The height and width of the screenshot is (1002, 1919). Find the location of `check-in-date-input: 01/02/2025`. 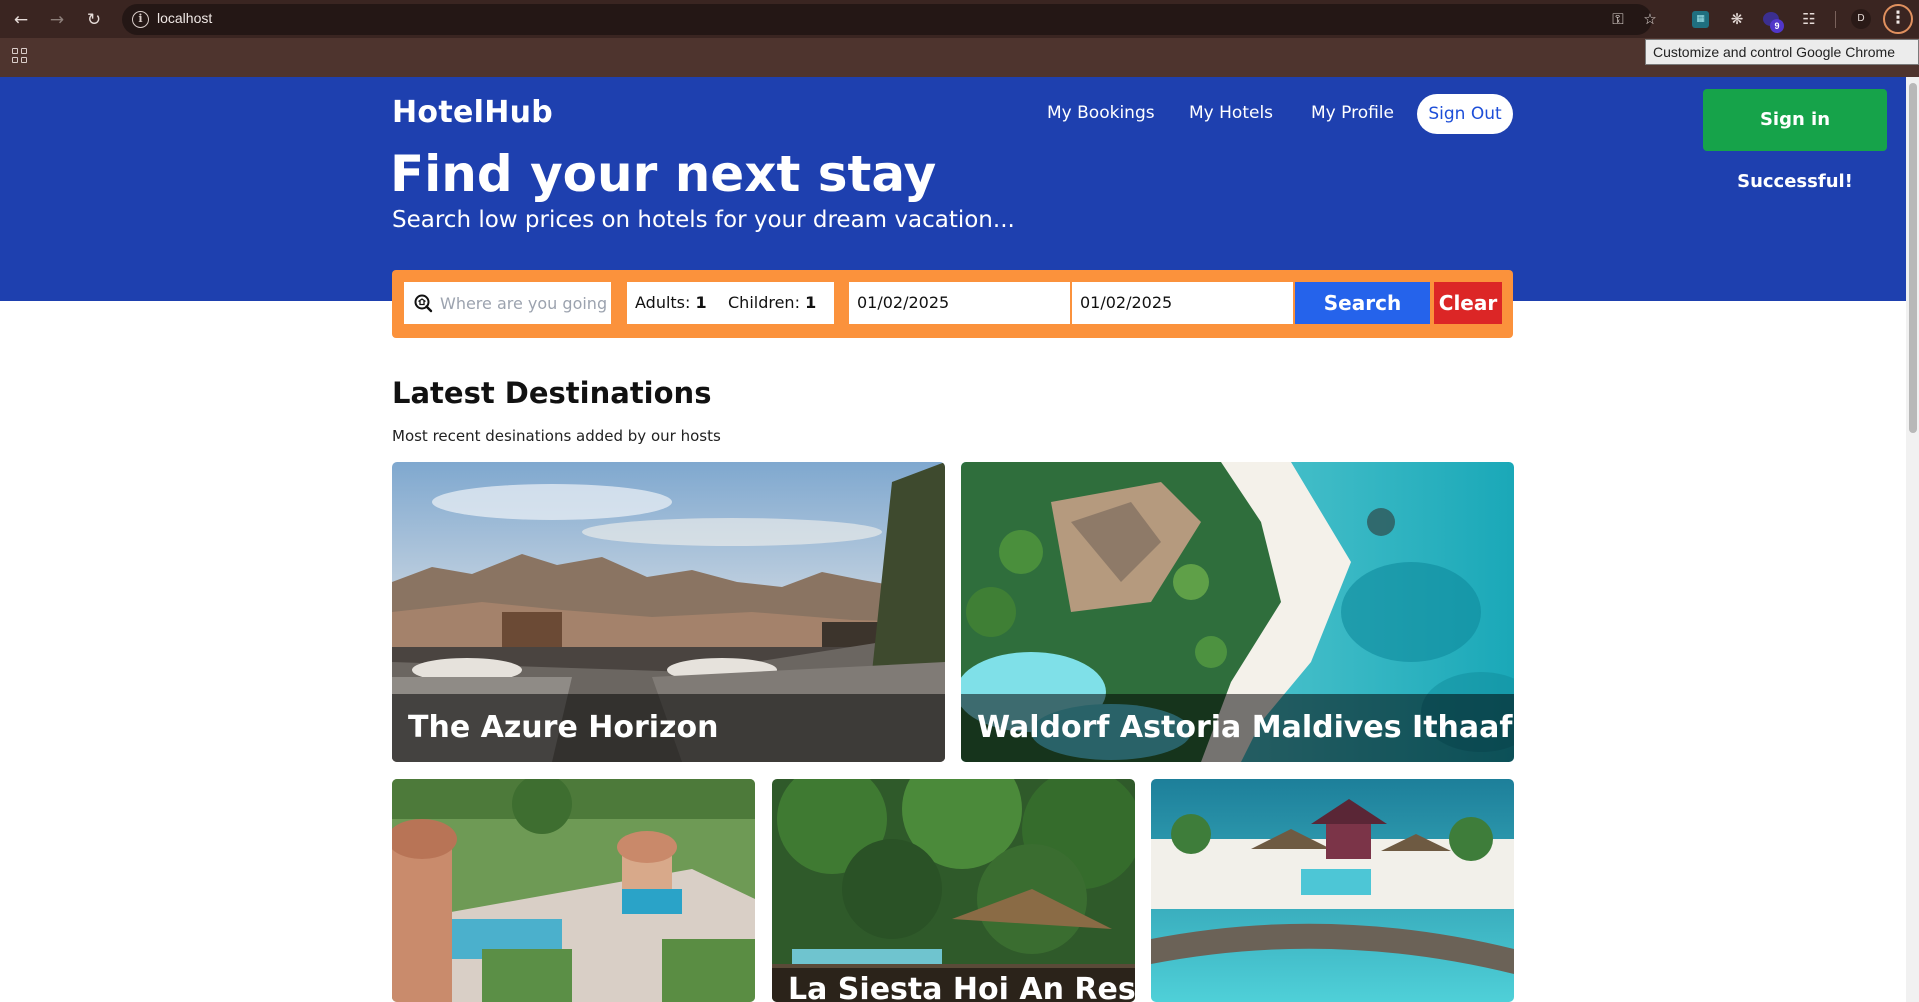

check-in-date-input: 01/02/2025 is located at coordinates (959, 303).